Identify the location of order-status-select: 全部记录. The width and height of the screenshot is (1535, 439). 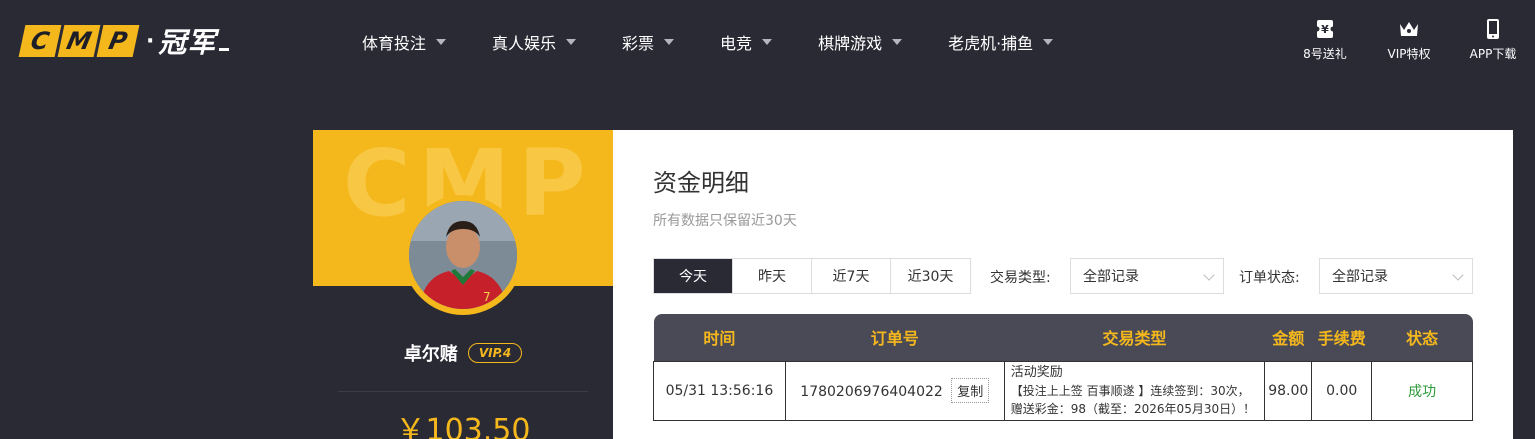
(1396, 276).